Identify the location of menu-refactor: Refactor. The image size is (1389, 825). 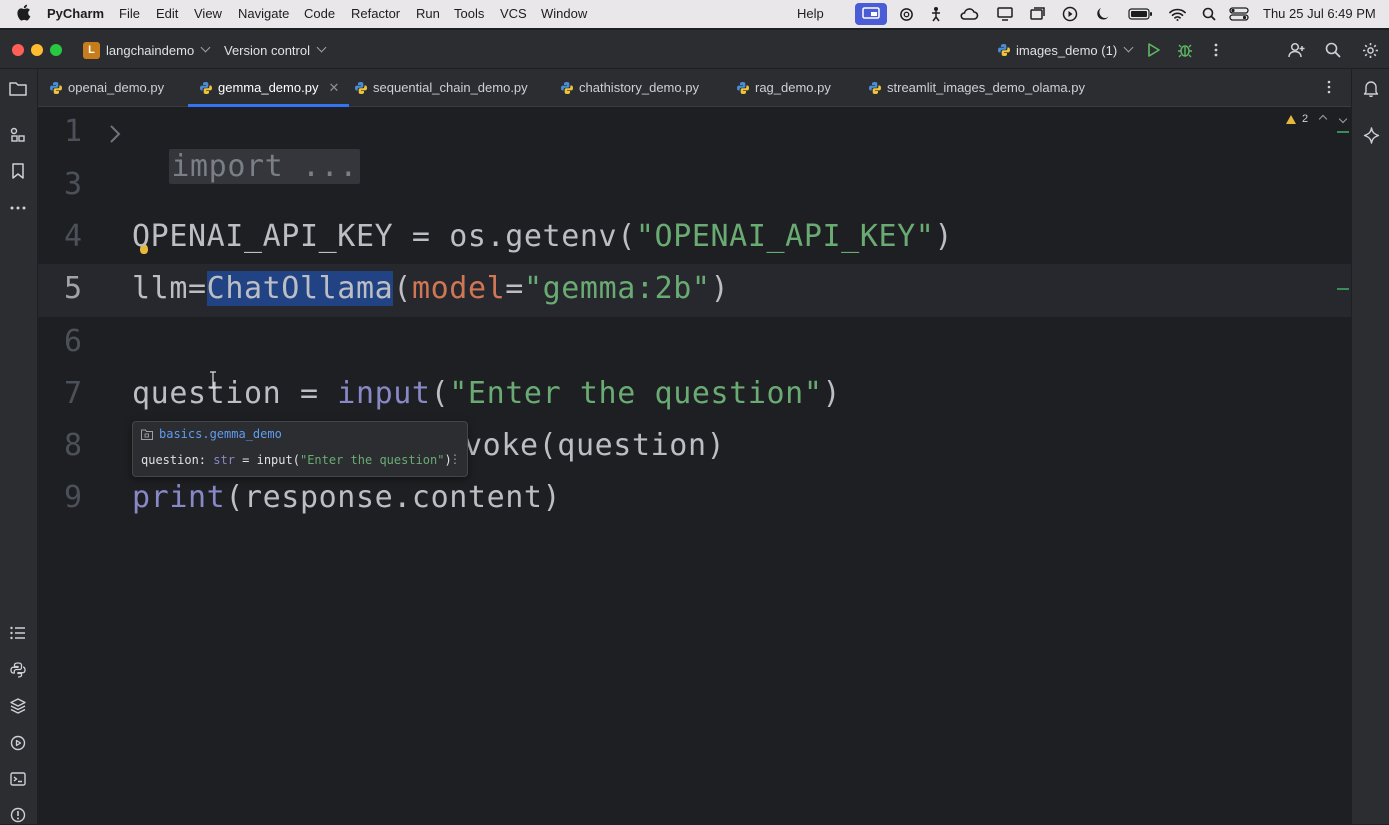
(375, 13).